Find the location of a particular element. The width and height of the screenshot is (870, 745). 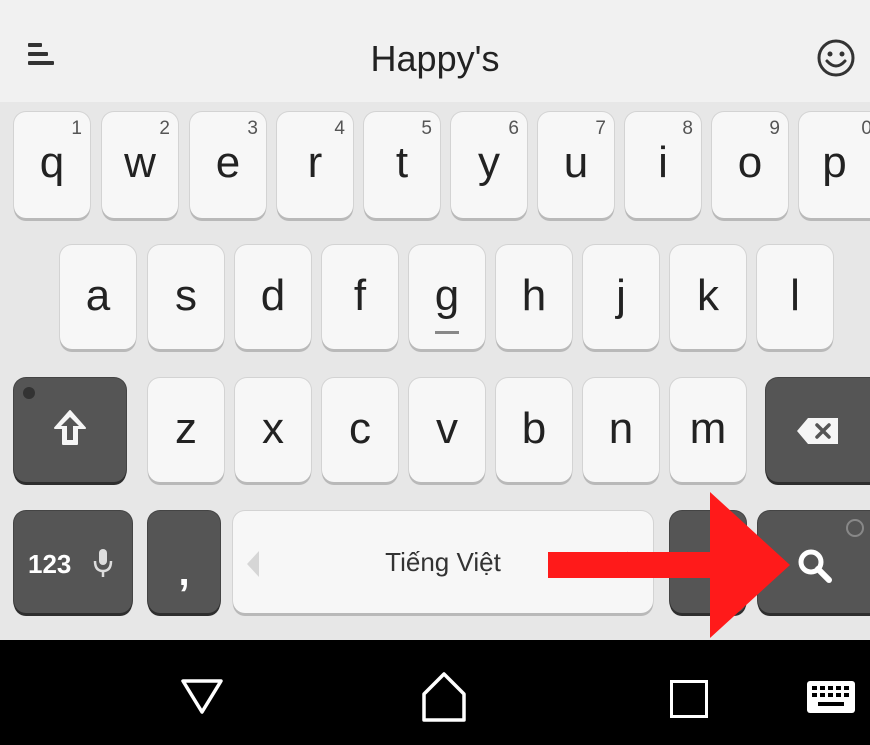

key-u: 7 u is located at coordinates (576, 165).